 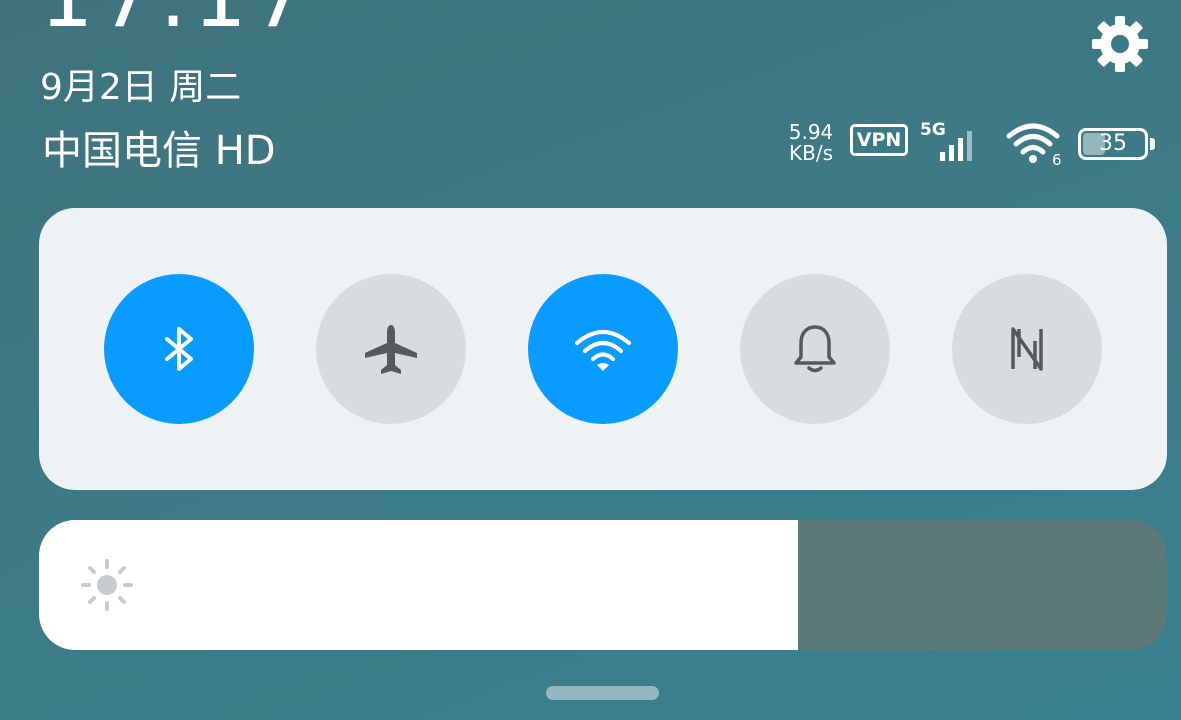 I want to click on date-label: 9月2日 周二, so click(x=141, y=87).